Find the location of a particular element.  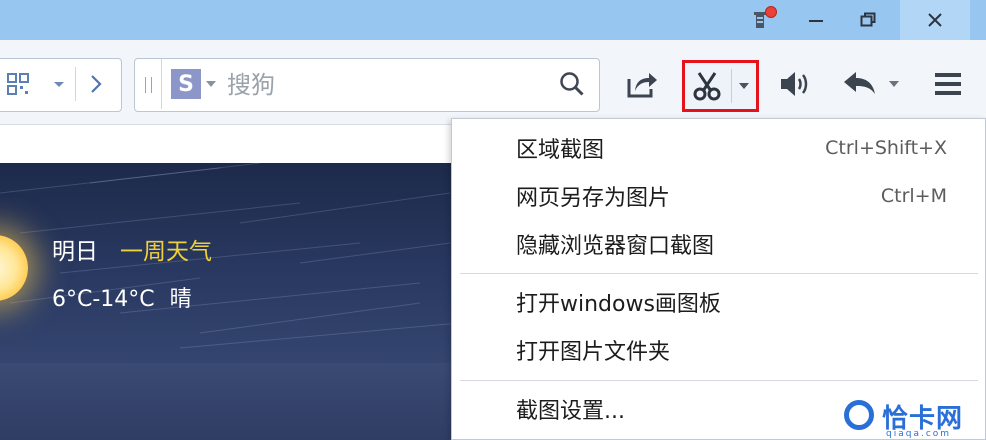

close-icon is located at coordinates (935, 20).